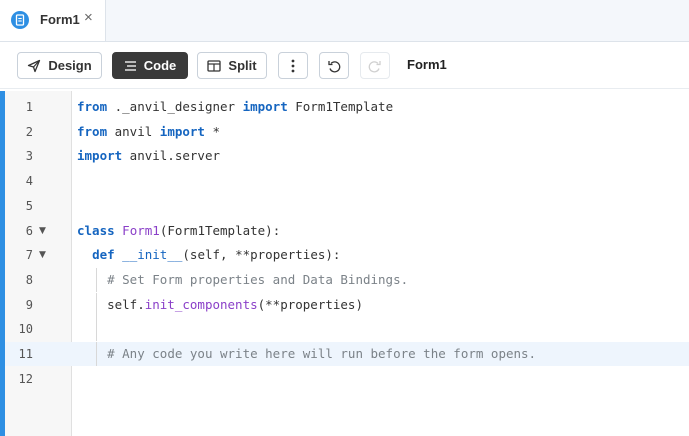 The image size is (689, 436). What do you see at coordinates (344, 132) in the screenshot?
I see `code-line: 2 from anvil import *` at bounding box center [344, 132].